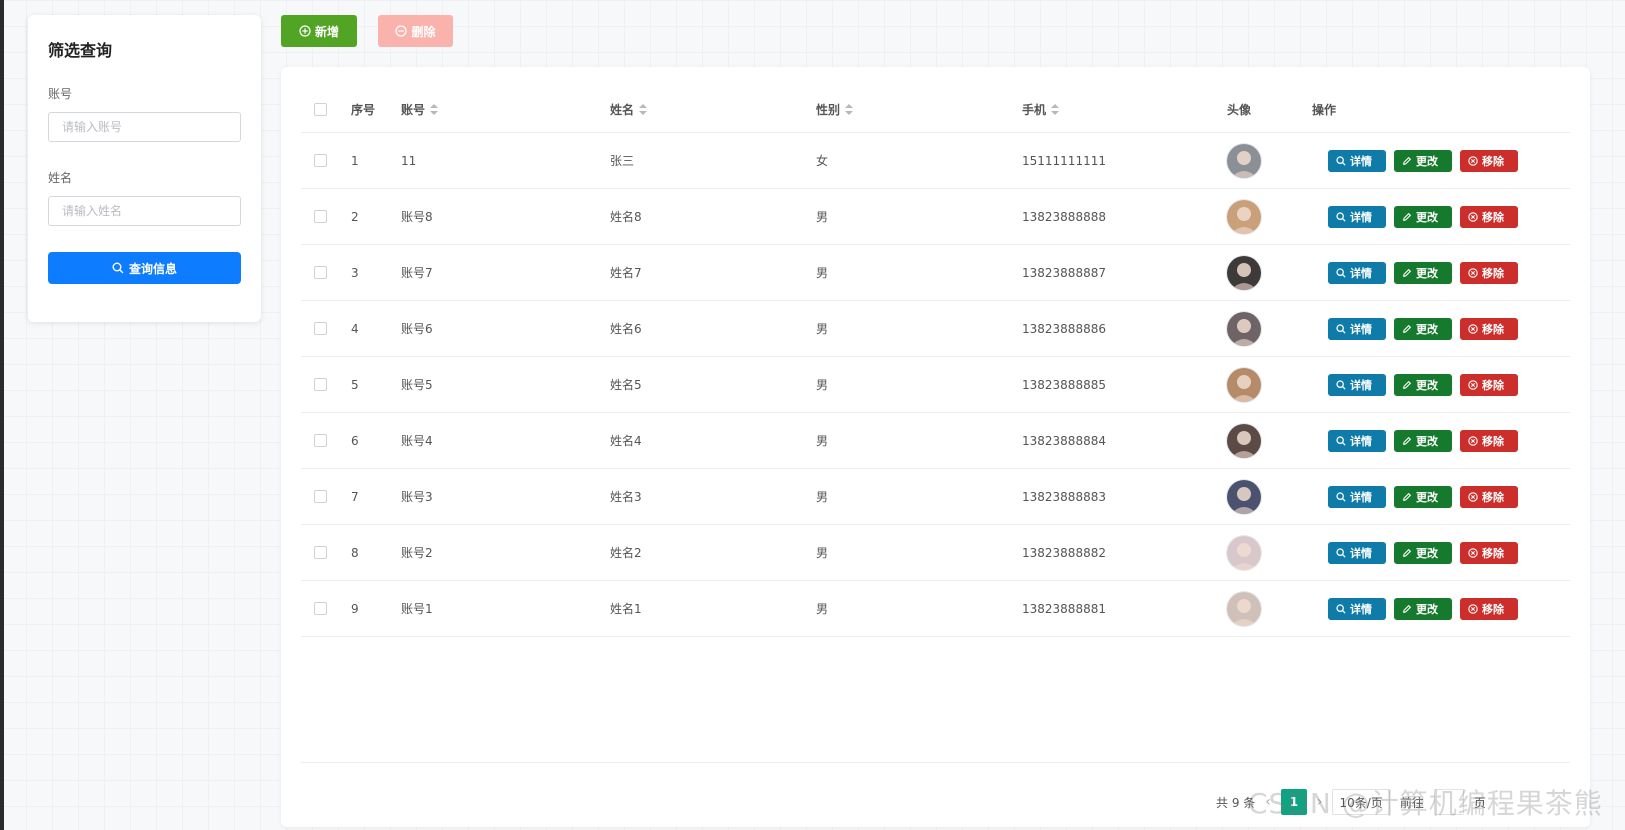  I want to click on row-index-text: 6, so click(355, 440).